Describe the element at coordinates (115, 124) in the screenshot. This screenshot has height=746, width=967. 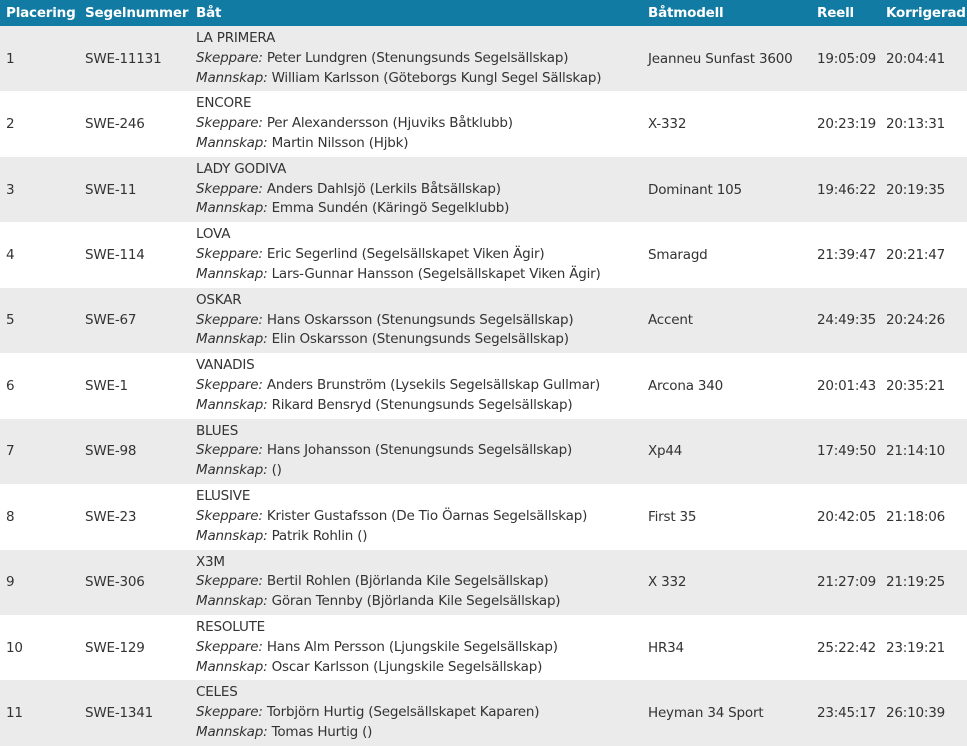
I see `sail-number-cell: SWE-246` at that location.